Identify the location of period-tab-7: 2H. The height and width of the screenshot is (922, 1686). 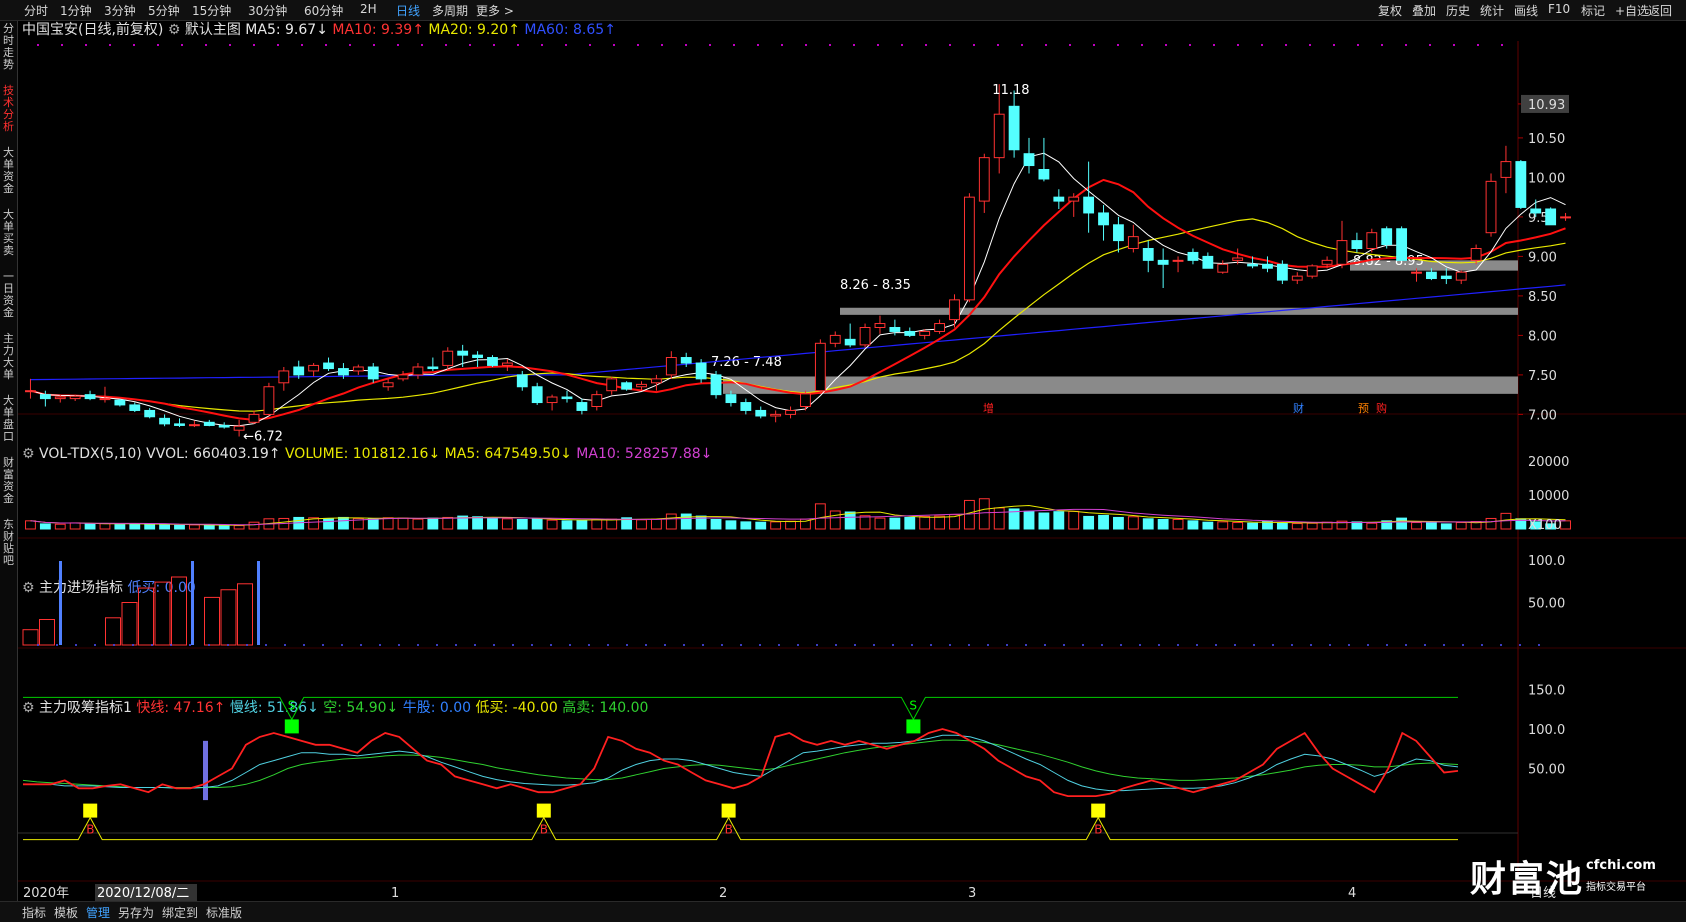
(368, 9).